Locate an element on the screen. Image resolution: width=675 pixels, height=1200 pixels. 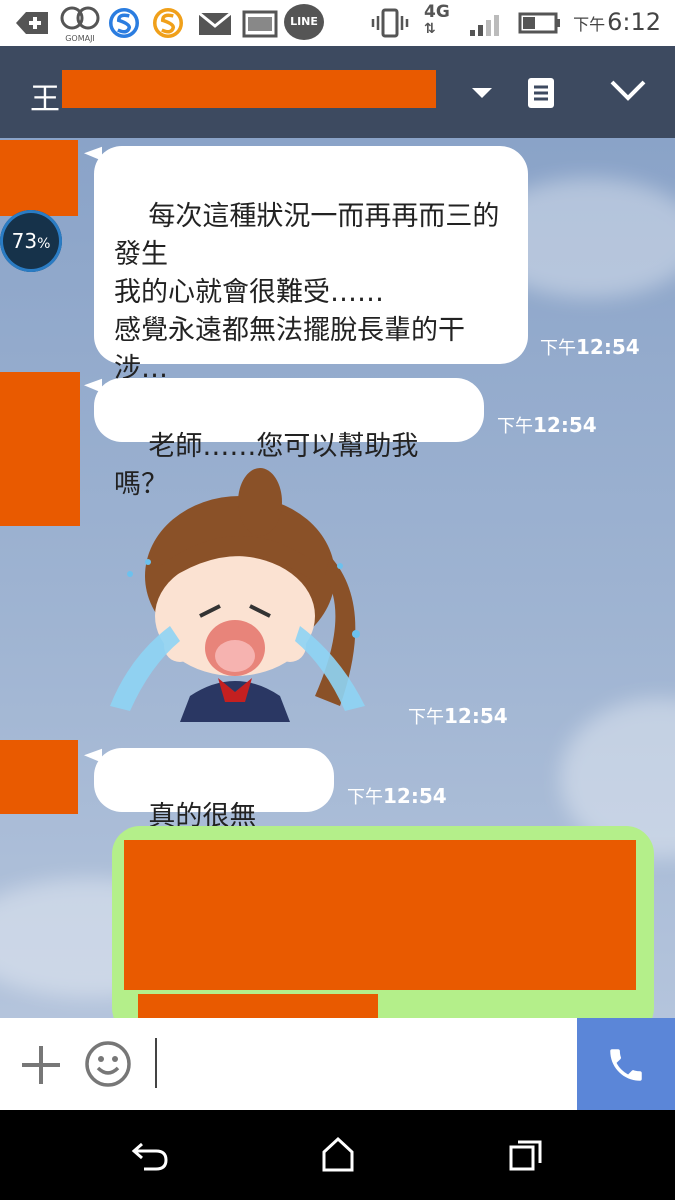
emoji-icon is located at coordinates (108, 1064).